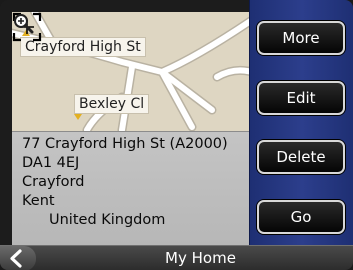 The image size is (353, 270). Describe the element at coordinates (53, 182) in the screenshot. I see `address-line-town: Crayford` at that location.